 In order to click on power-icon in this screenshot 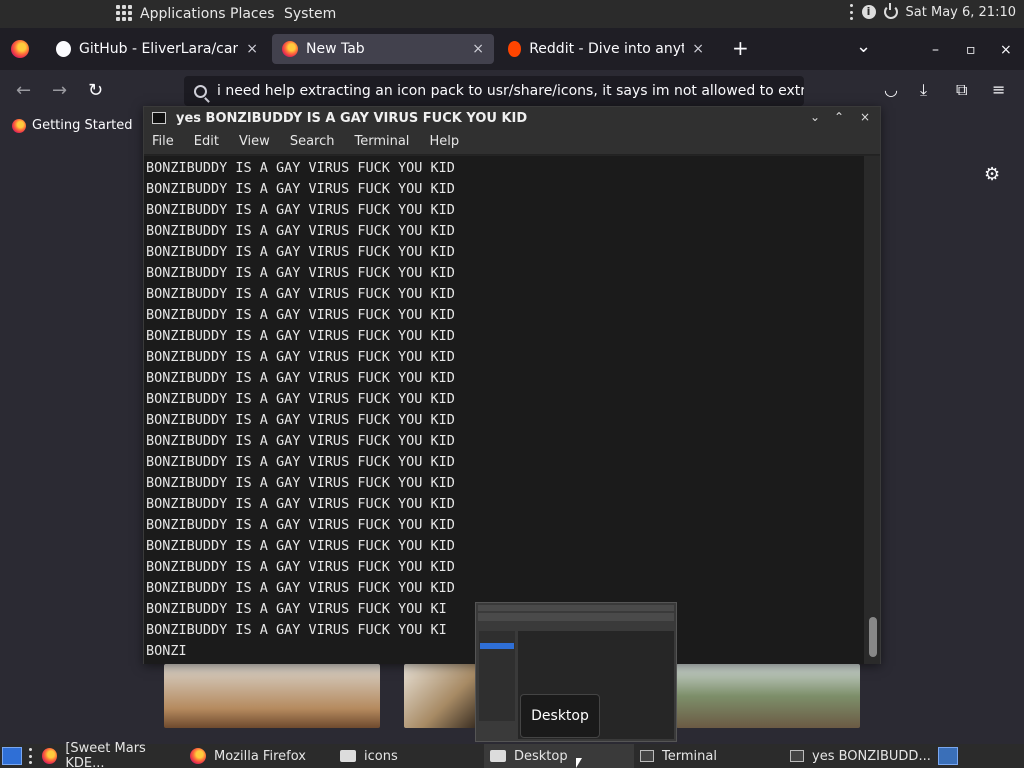, I will do `click(890, 11)`.